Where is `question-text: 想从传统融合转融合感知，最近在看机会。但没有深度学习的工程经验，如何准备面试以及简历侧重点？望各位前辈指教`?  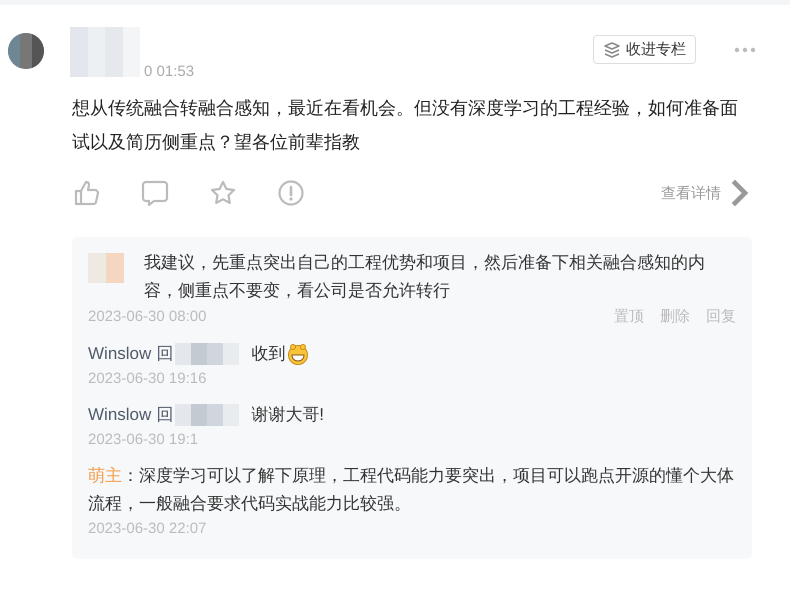 question-text: 想从传统融合转融合感知，最近在看机会。但没有深度学习的工程经验，如何准备面试以及简历侧重点？望各位前辈指教 is located at coordinates (405, 125).